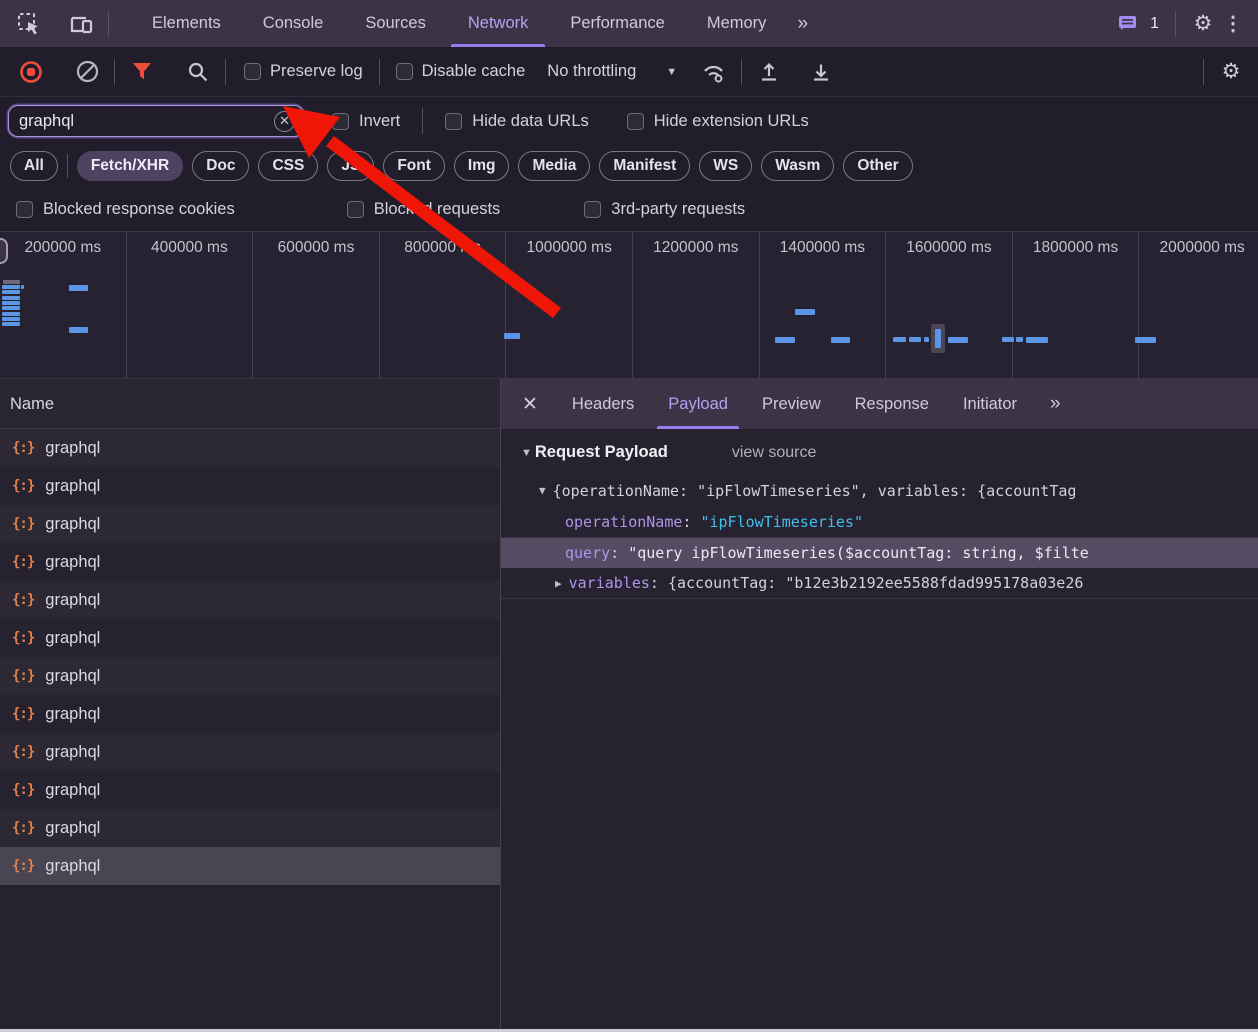  What do you see at coordinates (1055, 404) in the screenshot?
I see `more-detail-tabs-button: »` at bounding box center [1055, 404].